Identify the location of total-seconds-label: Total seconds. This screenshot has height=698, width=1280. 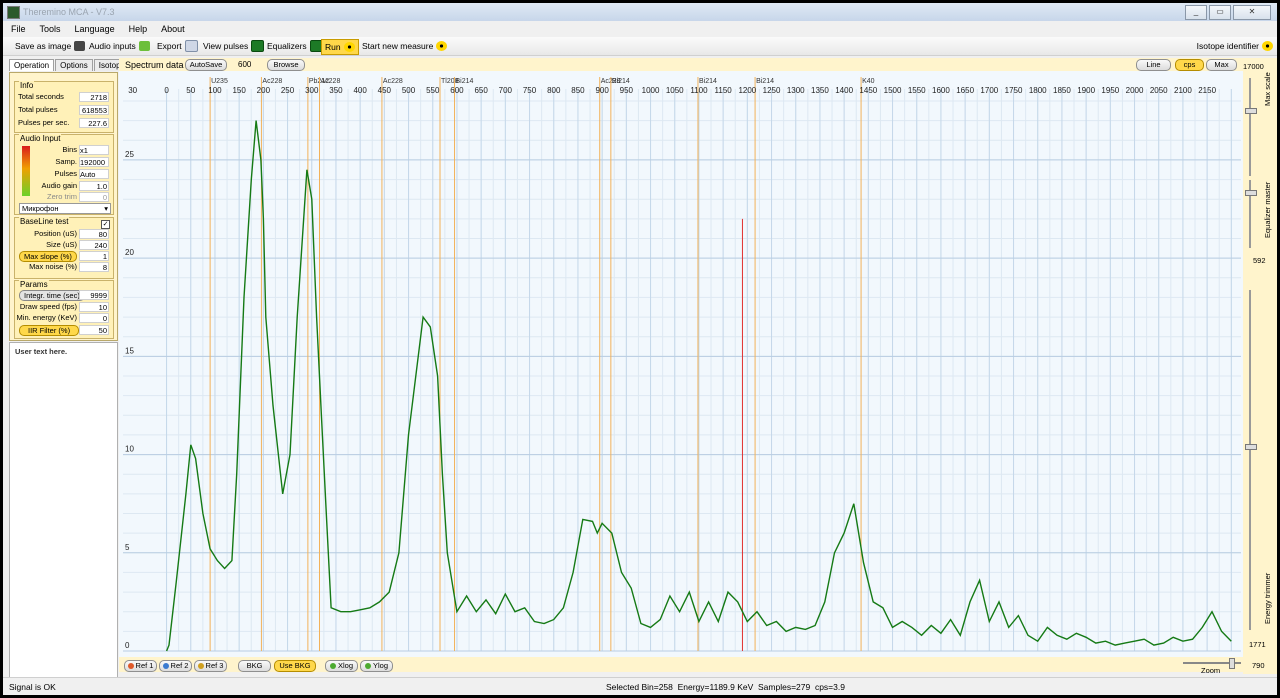
(41, 96).